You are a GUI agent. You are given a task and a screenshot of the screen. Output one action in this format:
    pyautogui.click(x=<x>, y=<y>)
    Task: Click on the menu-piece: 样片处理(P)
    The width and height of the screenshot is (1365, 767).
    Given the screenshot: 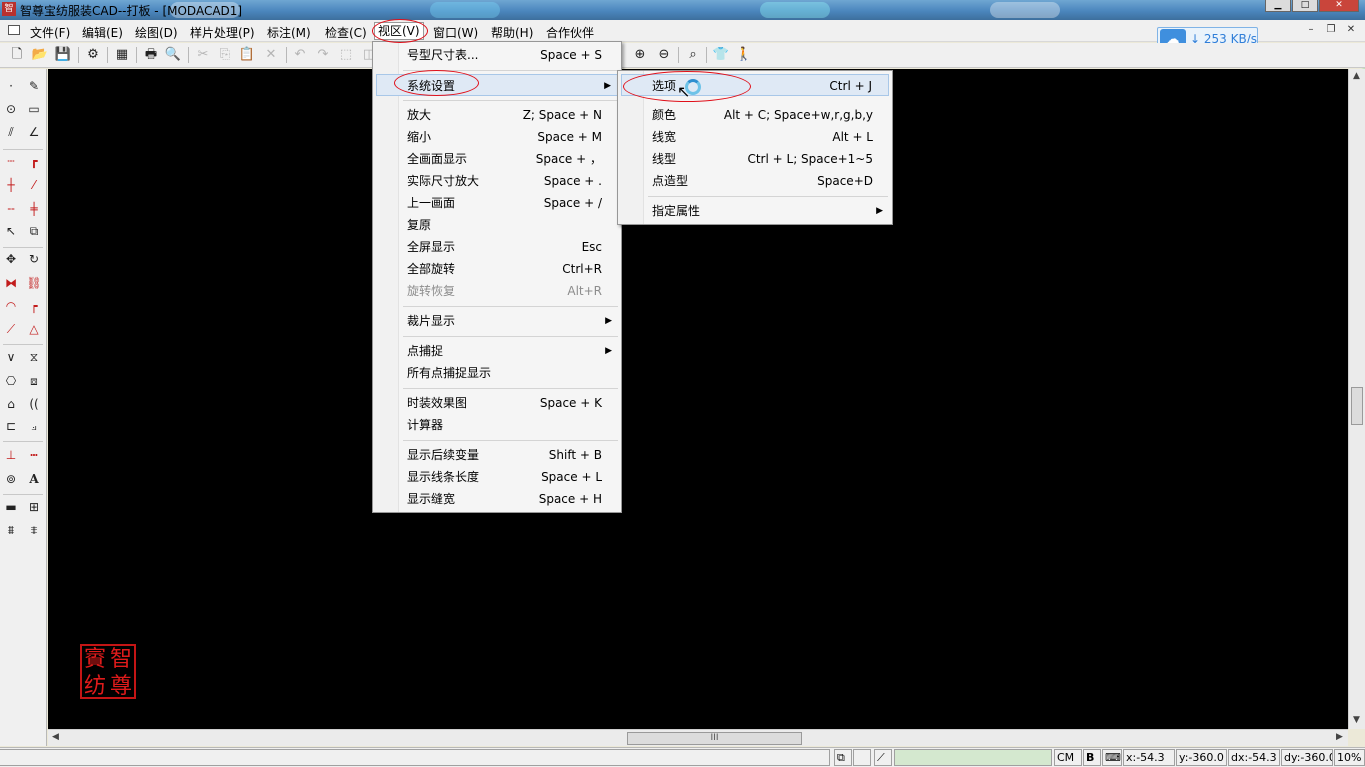 What is the action you would take?
    pyautogui.click(x=222, y=32)
    